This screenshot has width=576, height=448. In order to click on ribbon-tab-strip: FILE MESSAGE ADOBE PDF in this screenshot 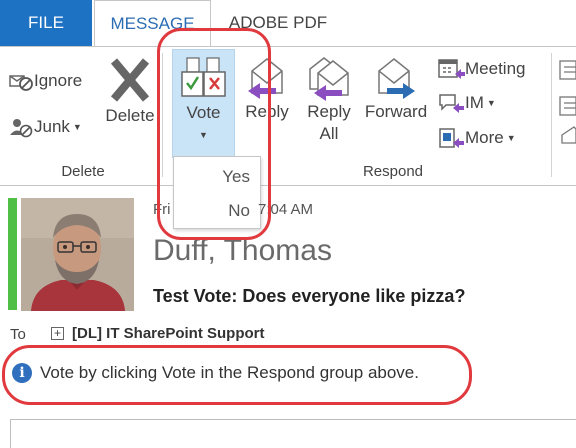, I will do `click(288, 23)`.